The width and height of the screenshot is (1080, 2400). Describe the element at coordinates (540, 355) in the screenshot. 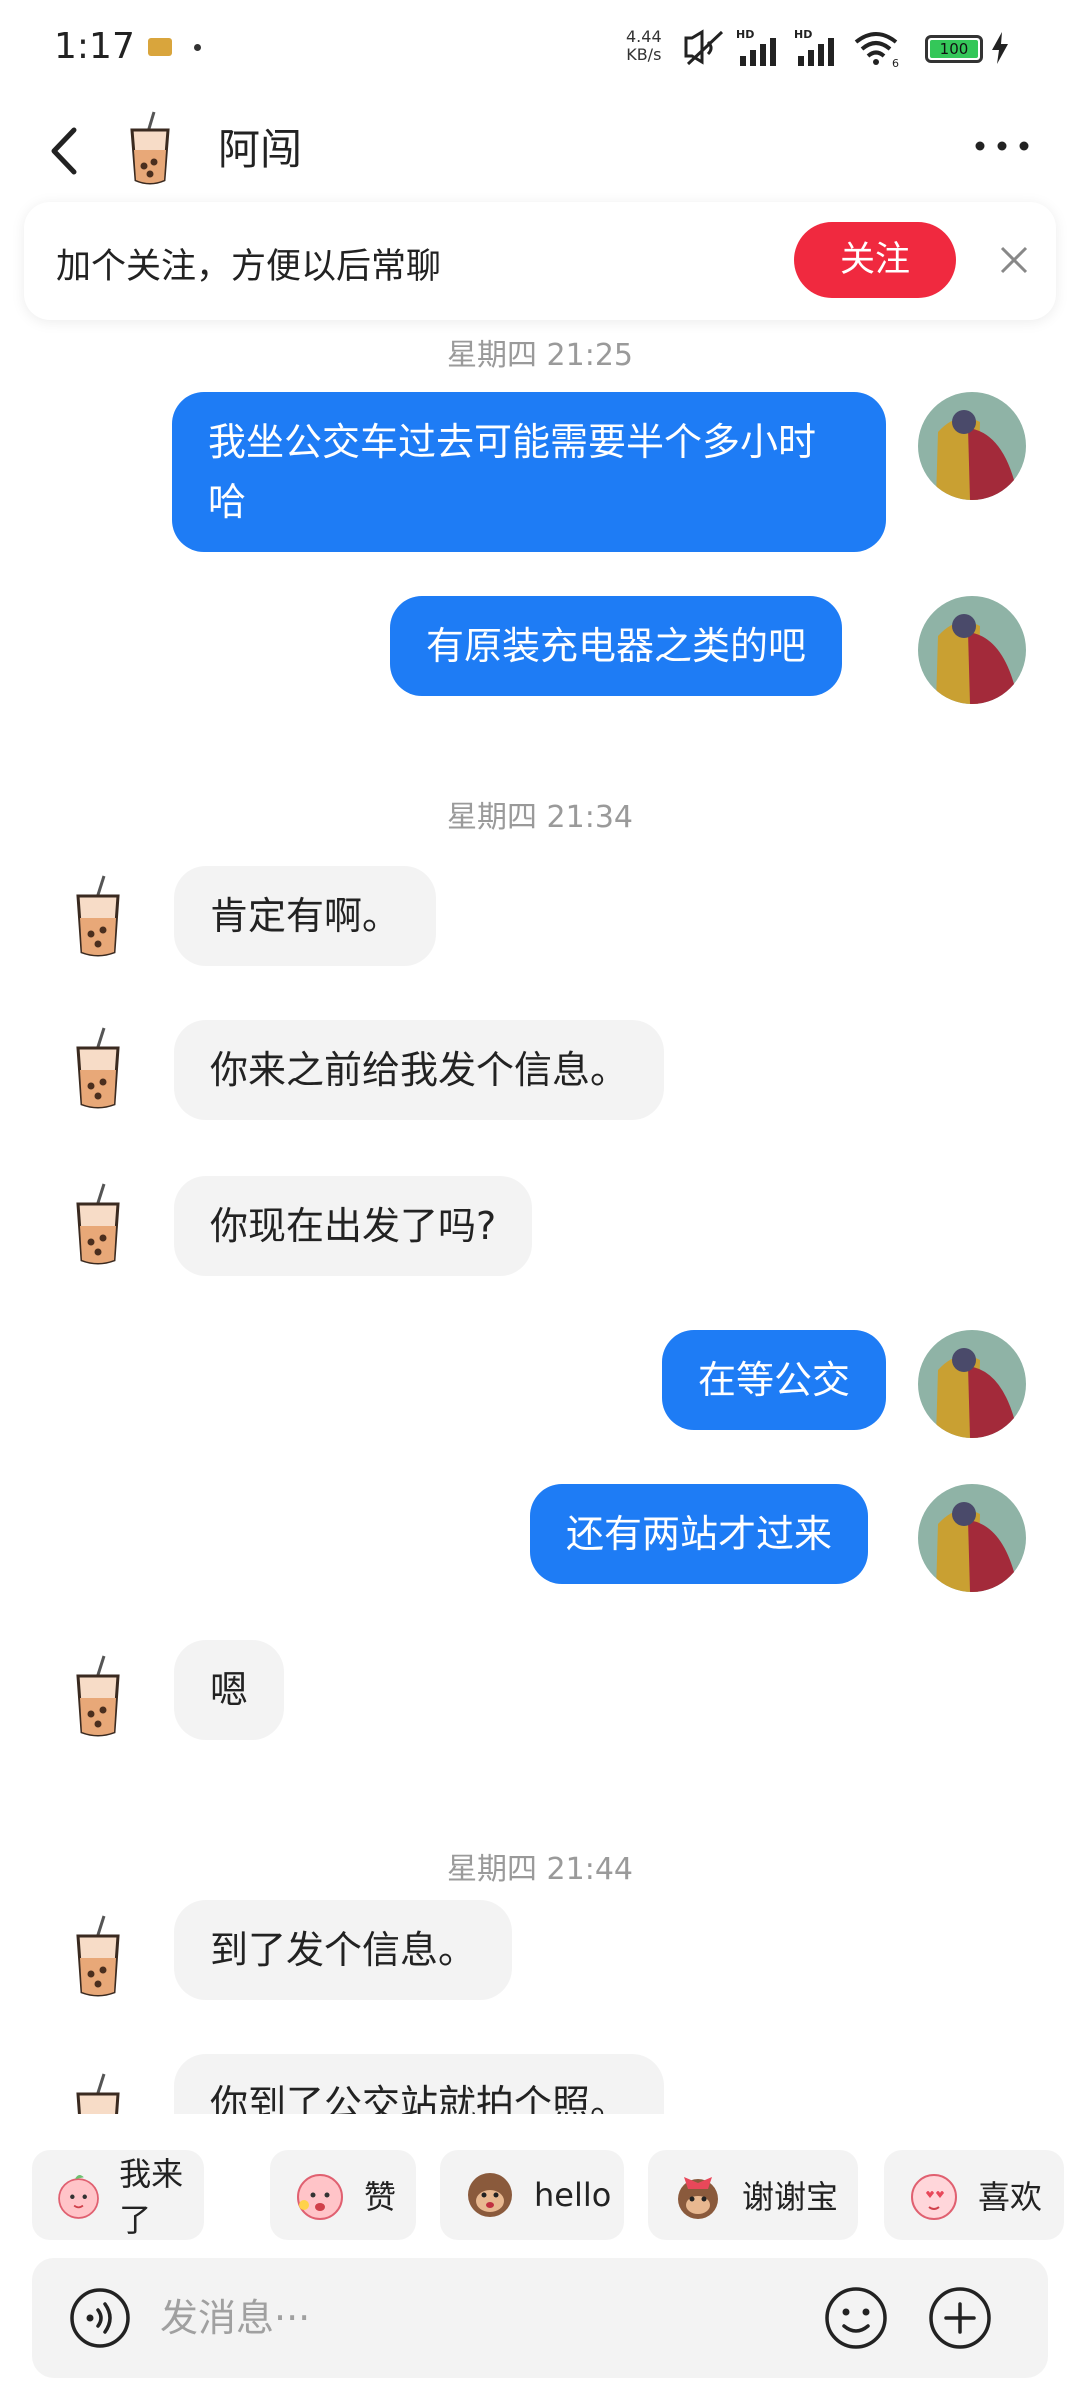

I see `timestamp: 星期四 21:25` at that location.